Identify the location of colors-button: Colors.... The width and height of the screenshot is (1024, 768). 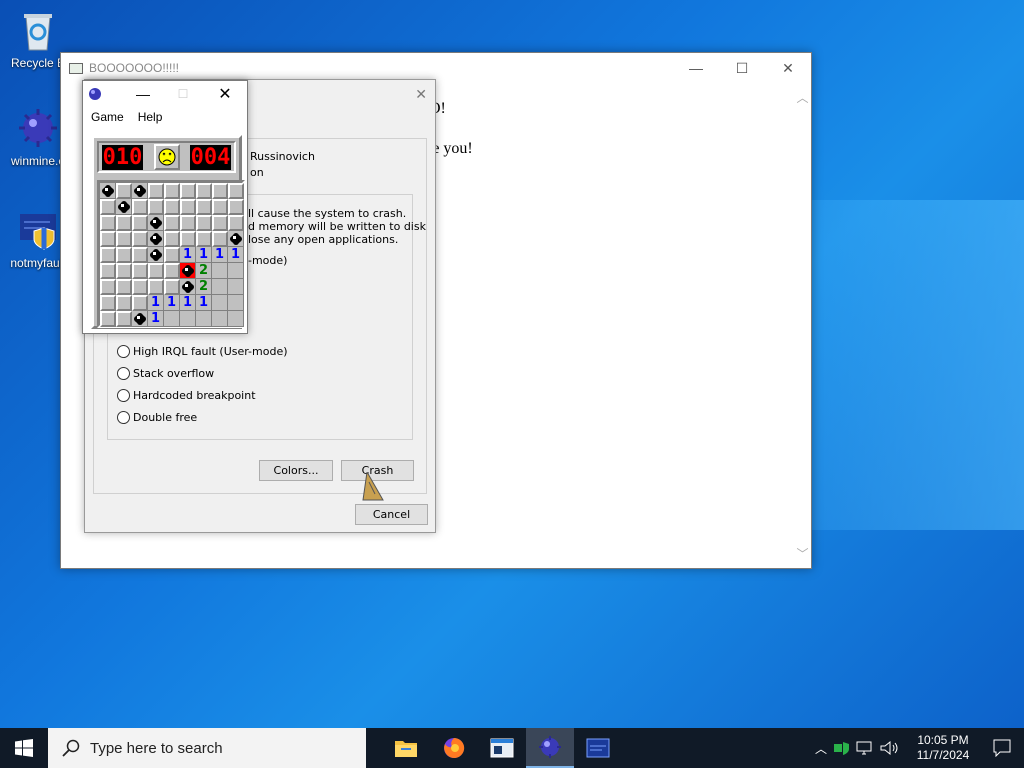
(296, 470).